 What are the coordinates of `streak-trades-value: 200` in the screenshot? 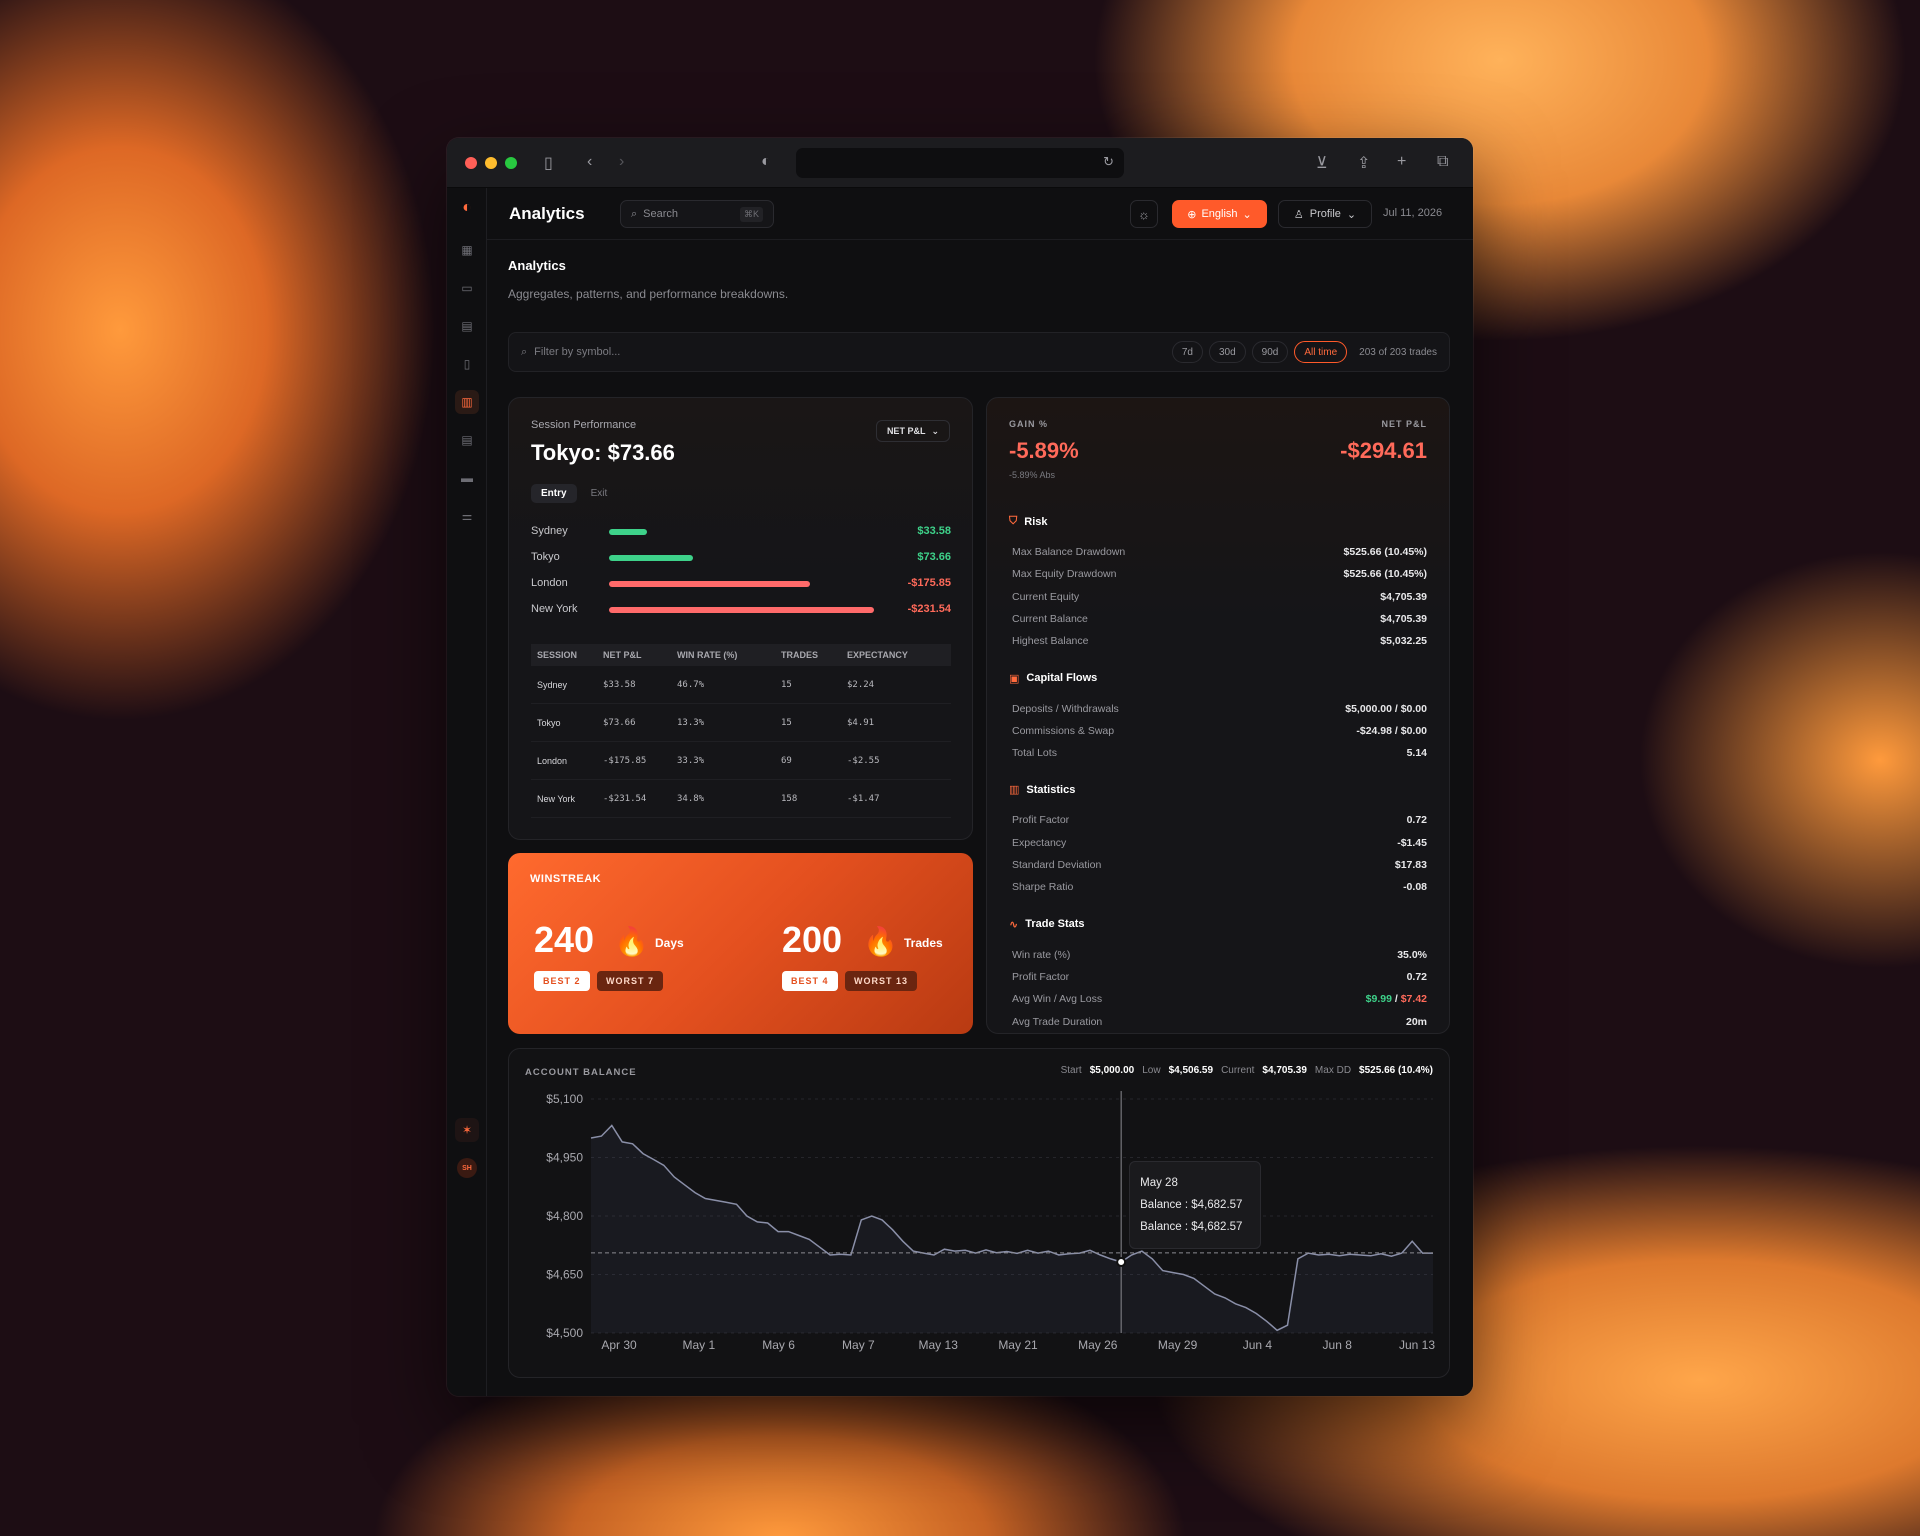 It's located at (812, 939).